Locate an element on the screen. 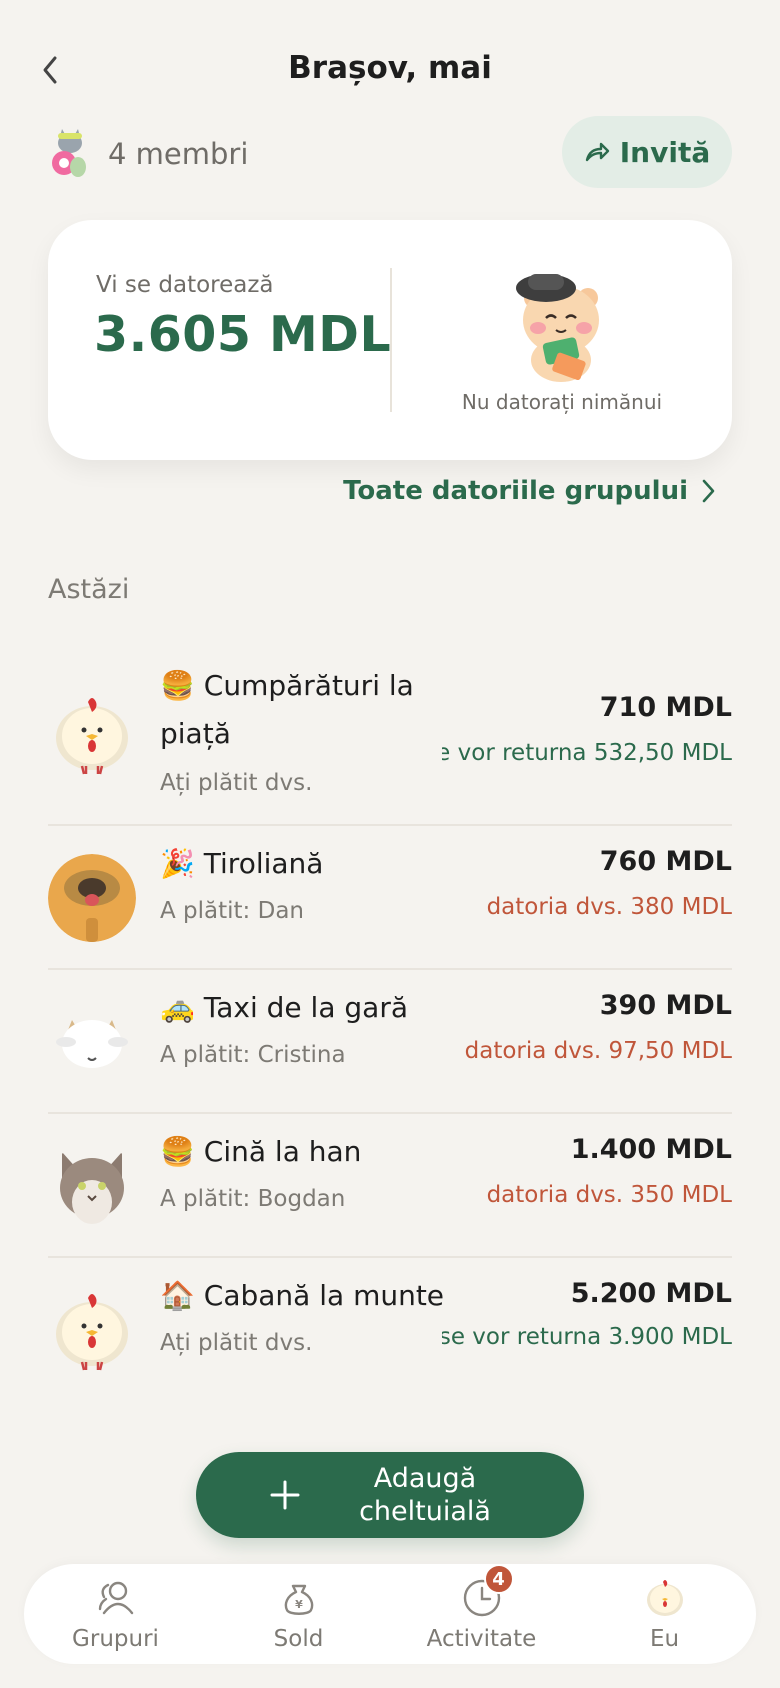  expense-title-line1: Taxi de la gară is located at coordinates (305, 1007).